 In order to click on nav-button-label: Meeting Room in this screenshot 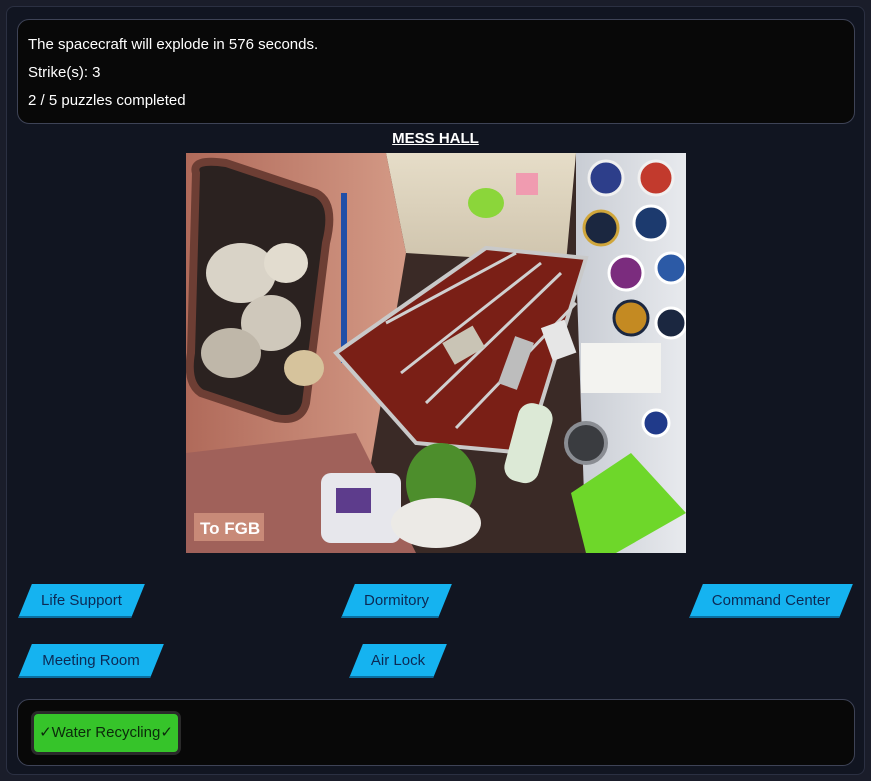, I will do `click(91, 660)`.